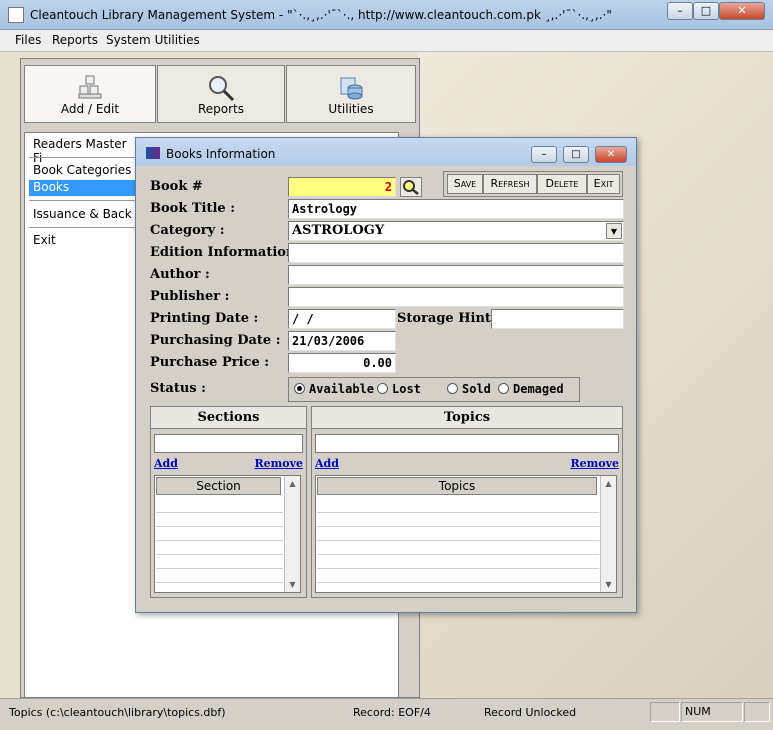 The image size is (773, 730). What do you see at coordinates (166, 463) in the screenshot?
I see `section-add-link: Add` at bounding box center [166, 463].